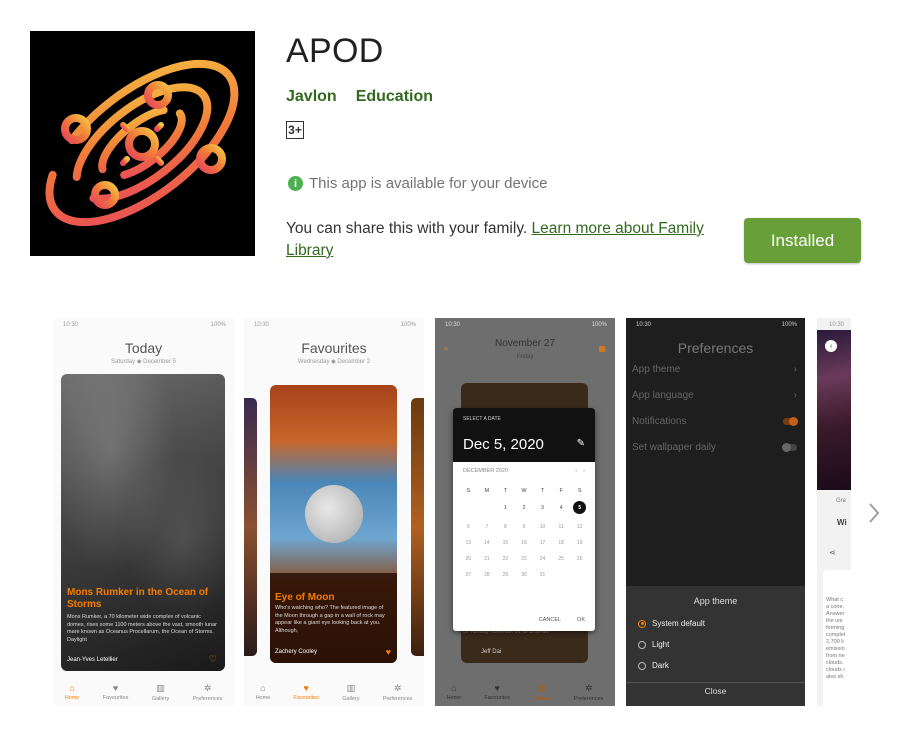 This screenshot has height=746, width=899. I want to click on developer-link: Javlon, so click(311, 97).